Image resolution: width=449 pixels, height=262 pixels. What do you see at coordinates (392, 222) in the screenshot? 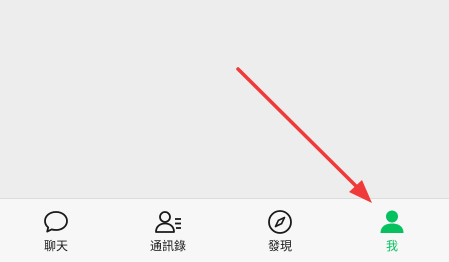
I see `person-icon` at bounding box center [392, 222].